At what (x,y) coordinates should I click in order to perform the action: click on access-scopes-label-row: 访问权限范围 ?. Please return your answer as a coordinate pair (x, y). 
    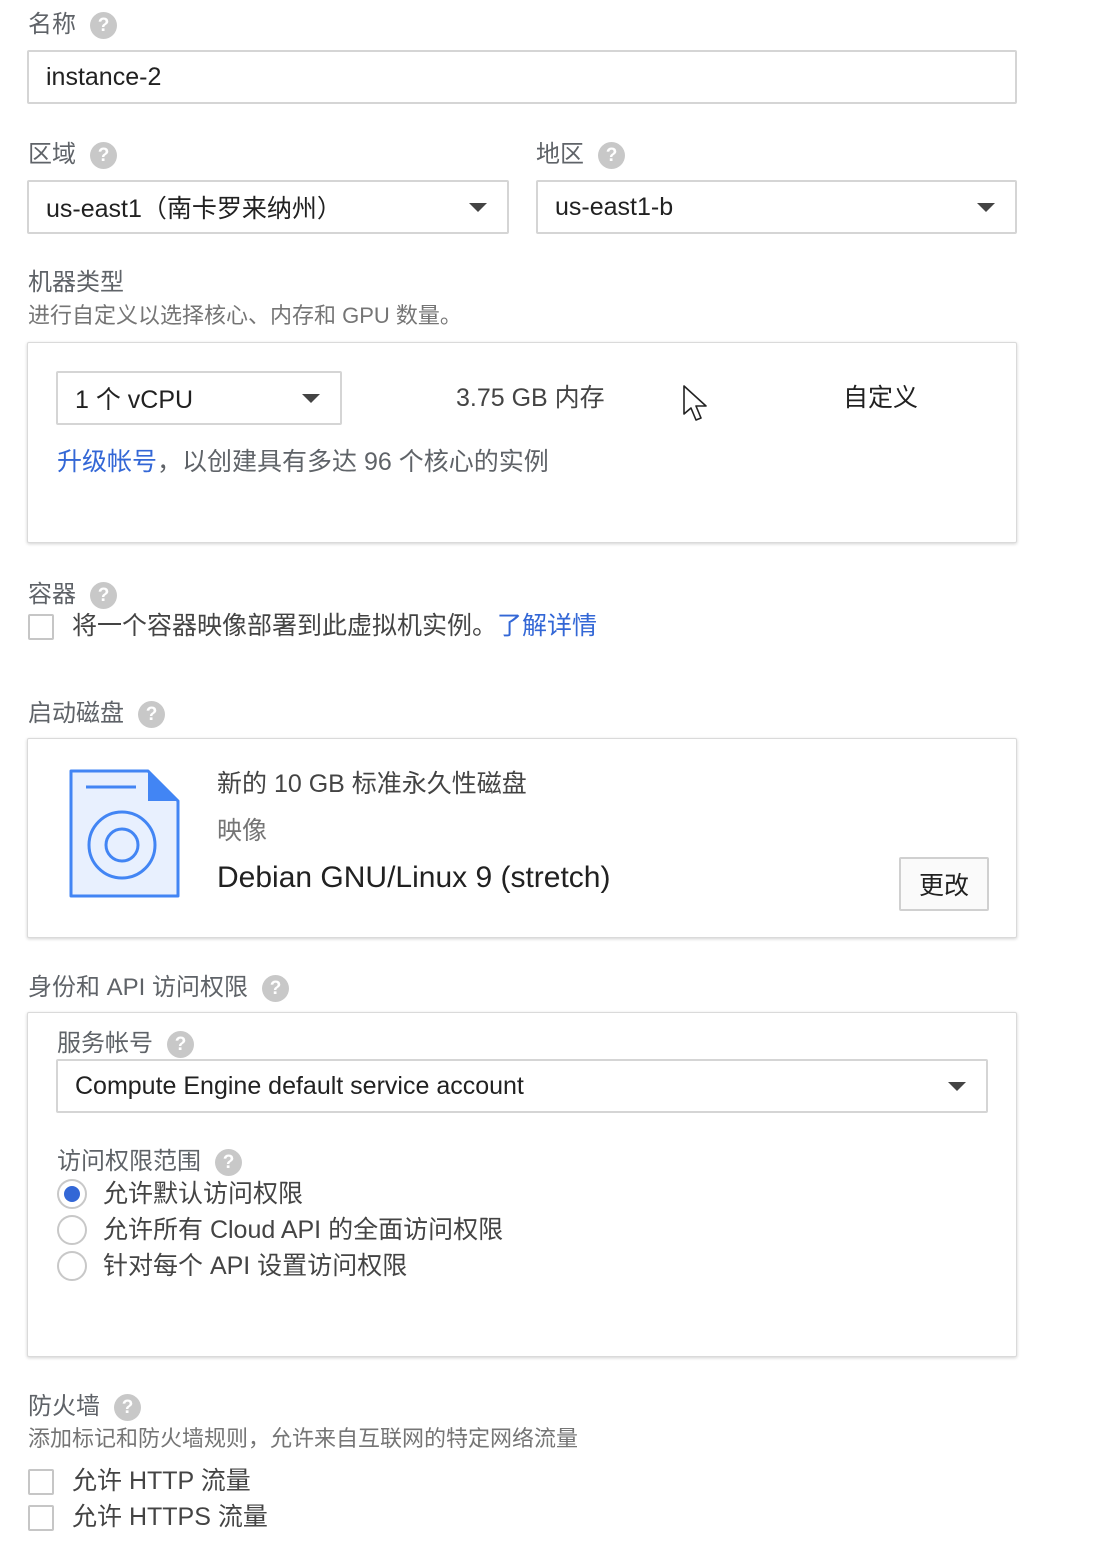
    Looking at the image, I should click on (149, 1162).